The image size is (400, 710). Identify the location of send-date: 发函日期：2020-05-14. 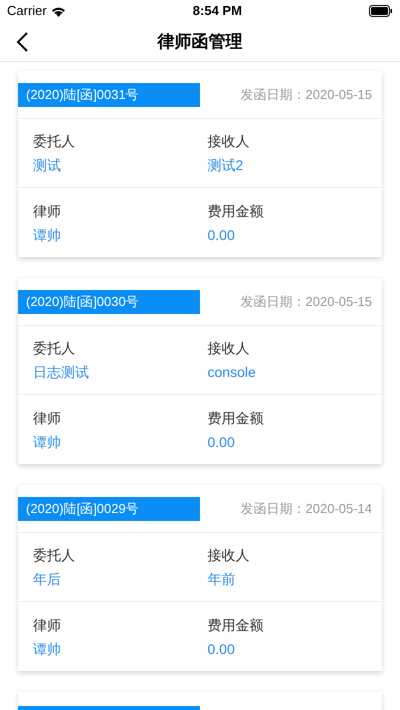
(306, 509).